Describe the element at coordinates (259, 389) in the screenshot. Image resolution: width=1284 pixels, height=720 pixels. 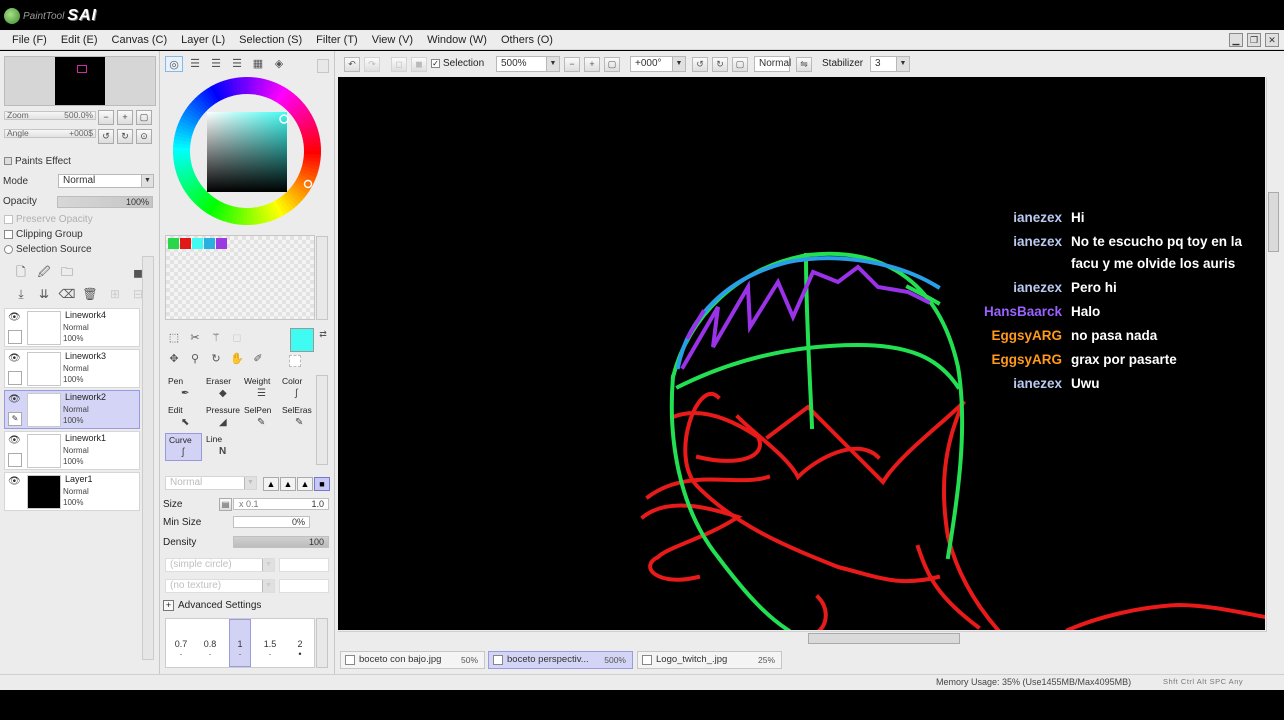
I see `weight-tool: Weight ☰` at that location.